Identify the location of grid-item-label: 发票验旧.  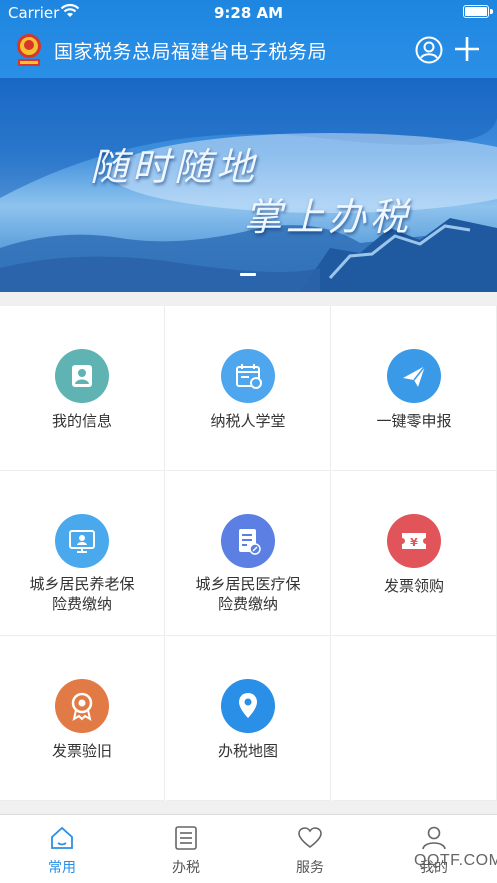
(81, 751).